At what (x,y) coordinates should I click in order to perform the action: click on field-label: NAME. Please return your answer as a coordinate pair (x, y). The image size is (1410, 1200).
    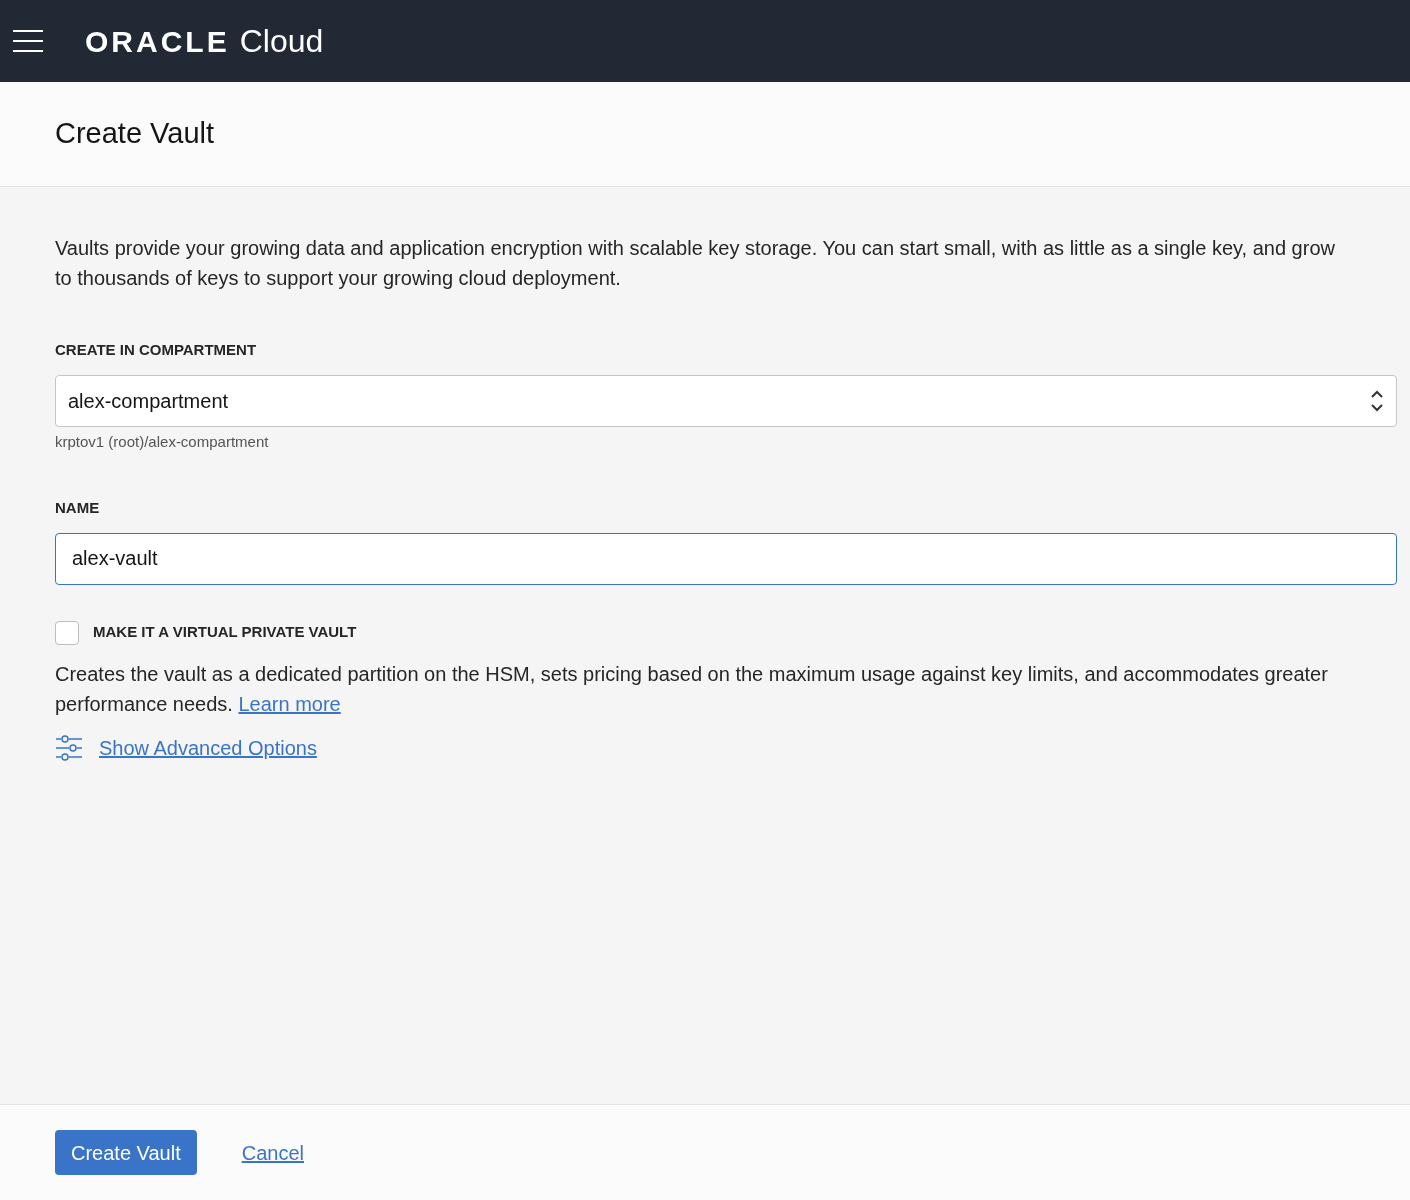
    Looking at the image, I should click on (78, 508).